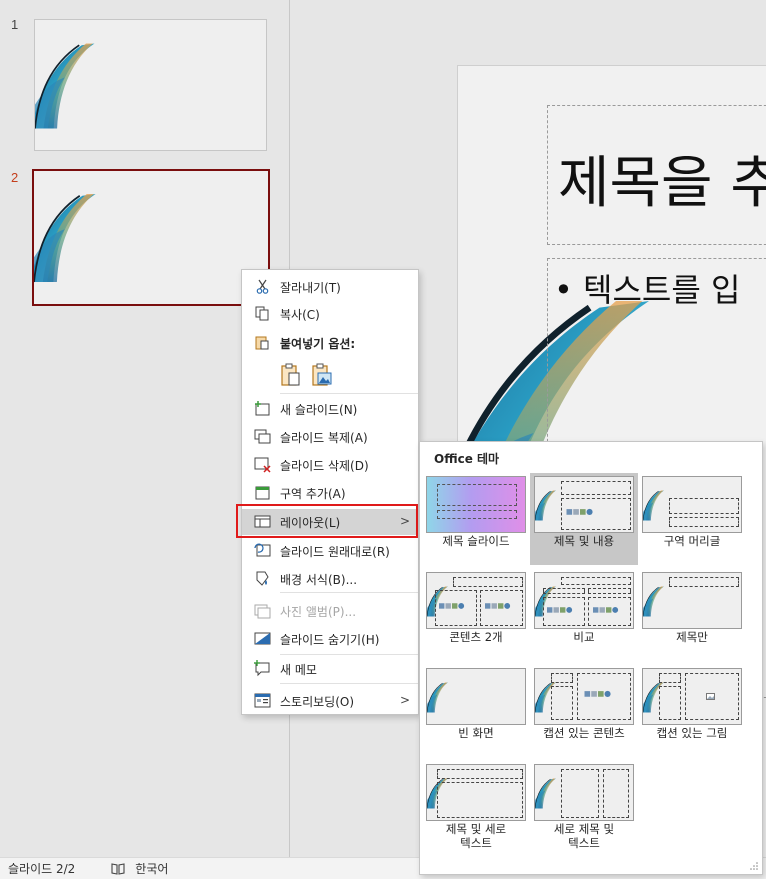  I want to click on new-comment-icon, so click(262, 668).